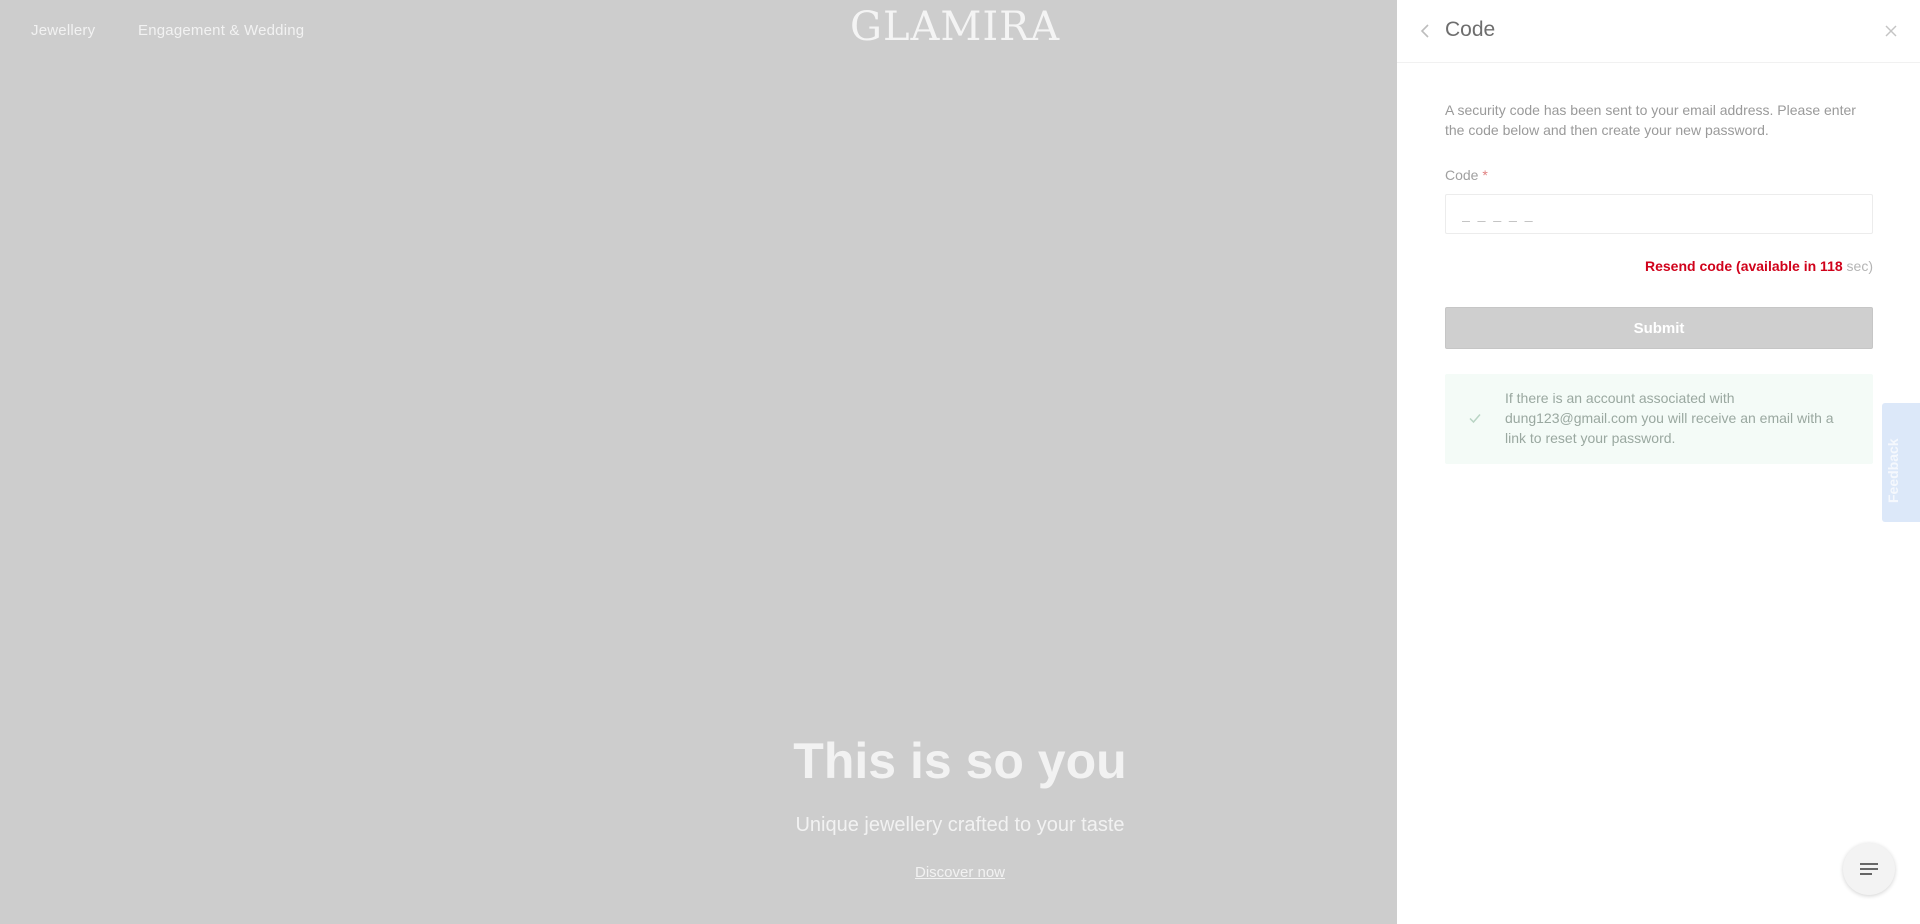 This screenshot has width=1920, height=924. I want to click on close-icon, so click(1891, 31).